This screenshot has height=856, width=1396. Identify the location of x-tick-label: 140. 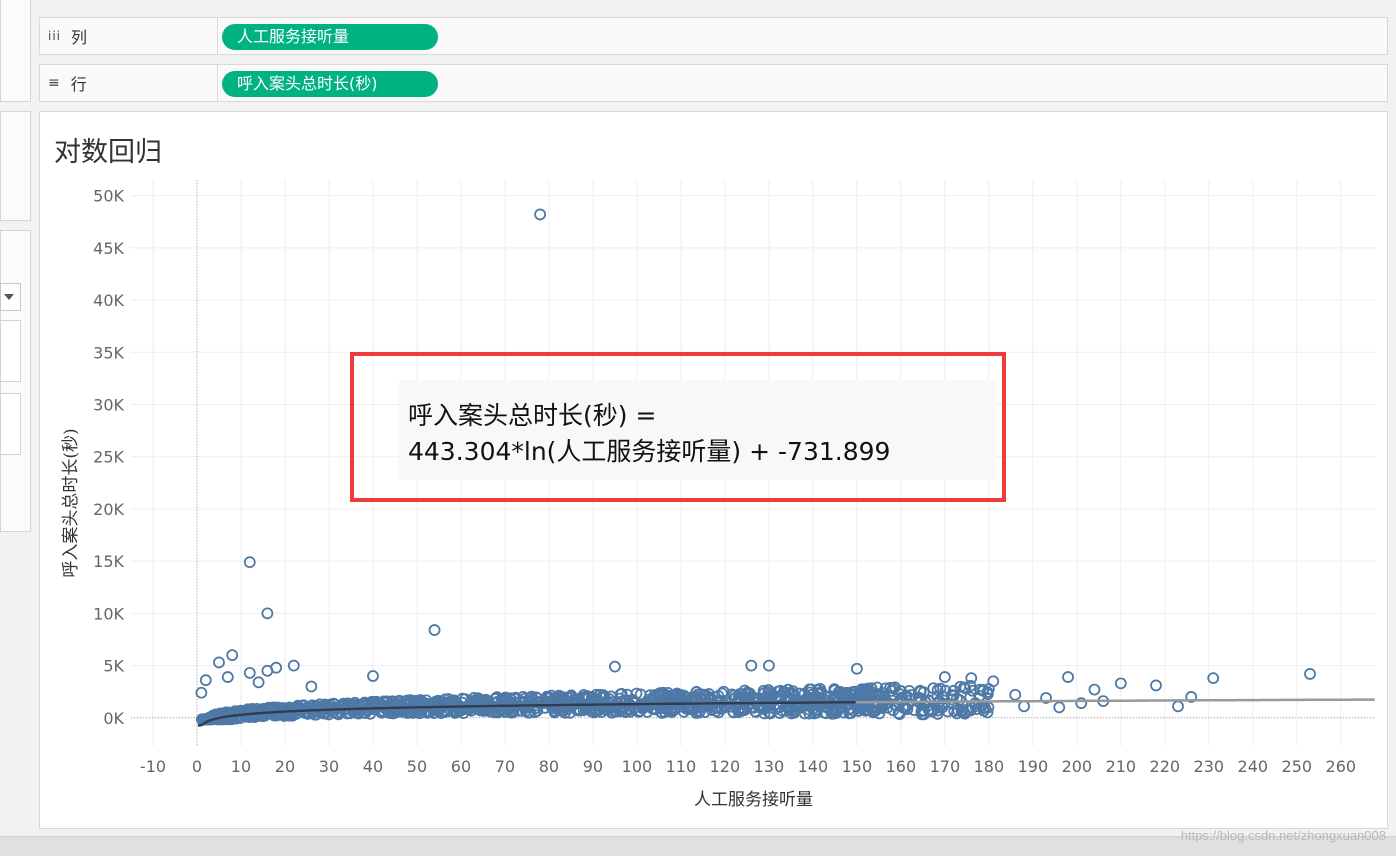
(813, 766).